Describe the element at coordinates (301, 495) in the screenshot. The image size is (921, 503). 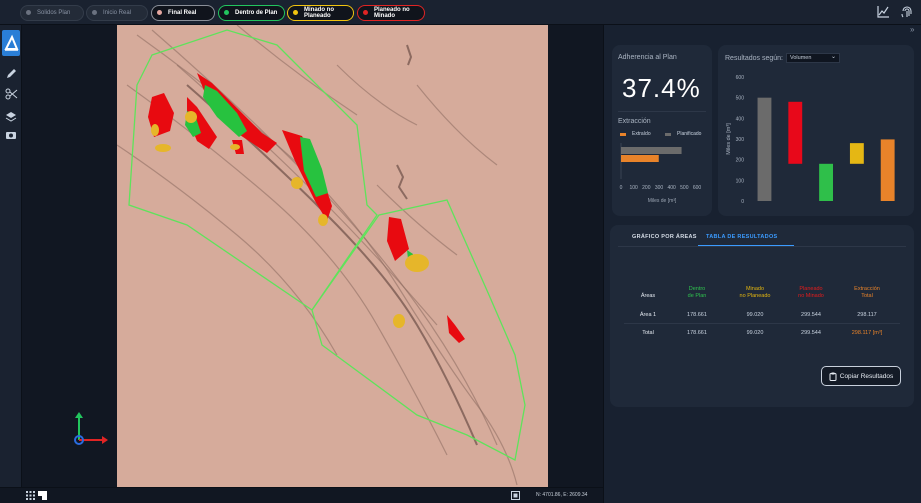
I see `status-bar: N: 4701.86, E: 2609.34` at that location.